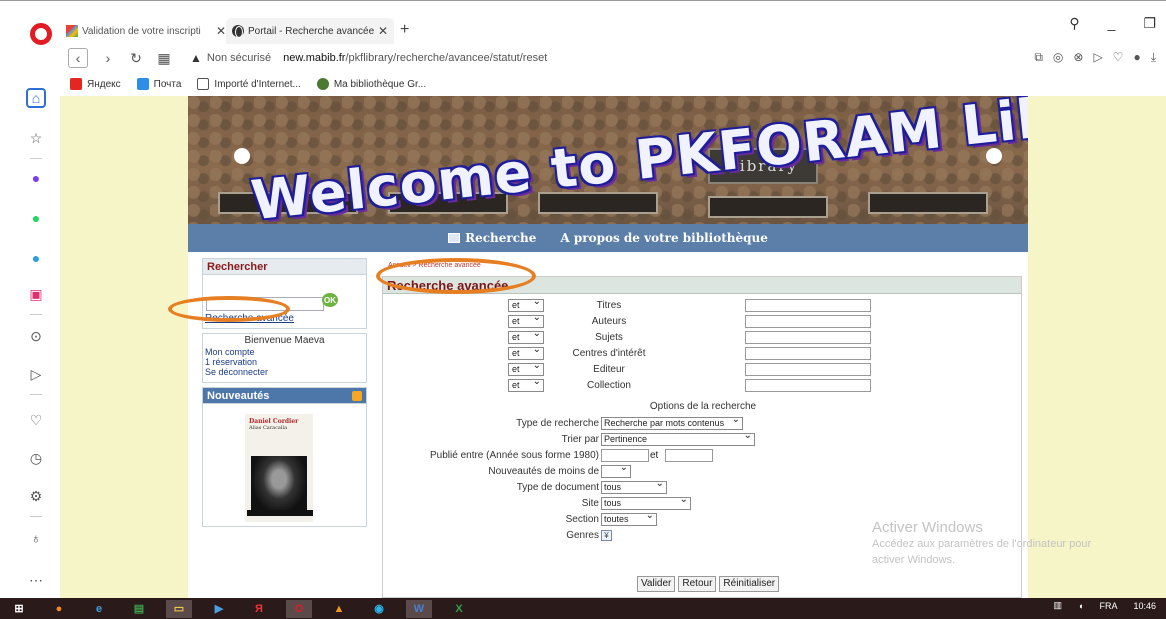 The height and width of the screenshot is (619, 1166). What do you see at coordinates (108, 58) in the screenshot?
I see `forward-icon: ›` at bounding box center [108, 58].